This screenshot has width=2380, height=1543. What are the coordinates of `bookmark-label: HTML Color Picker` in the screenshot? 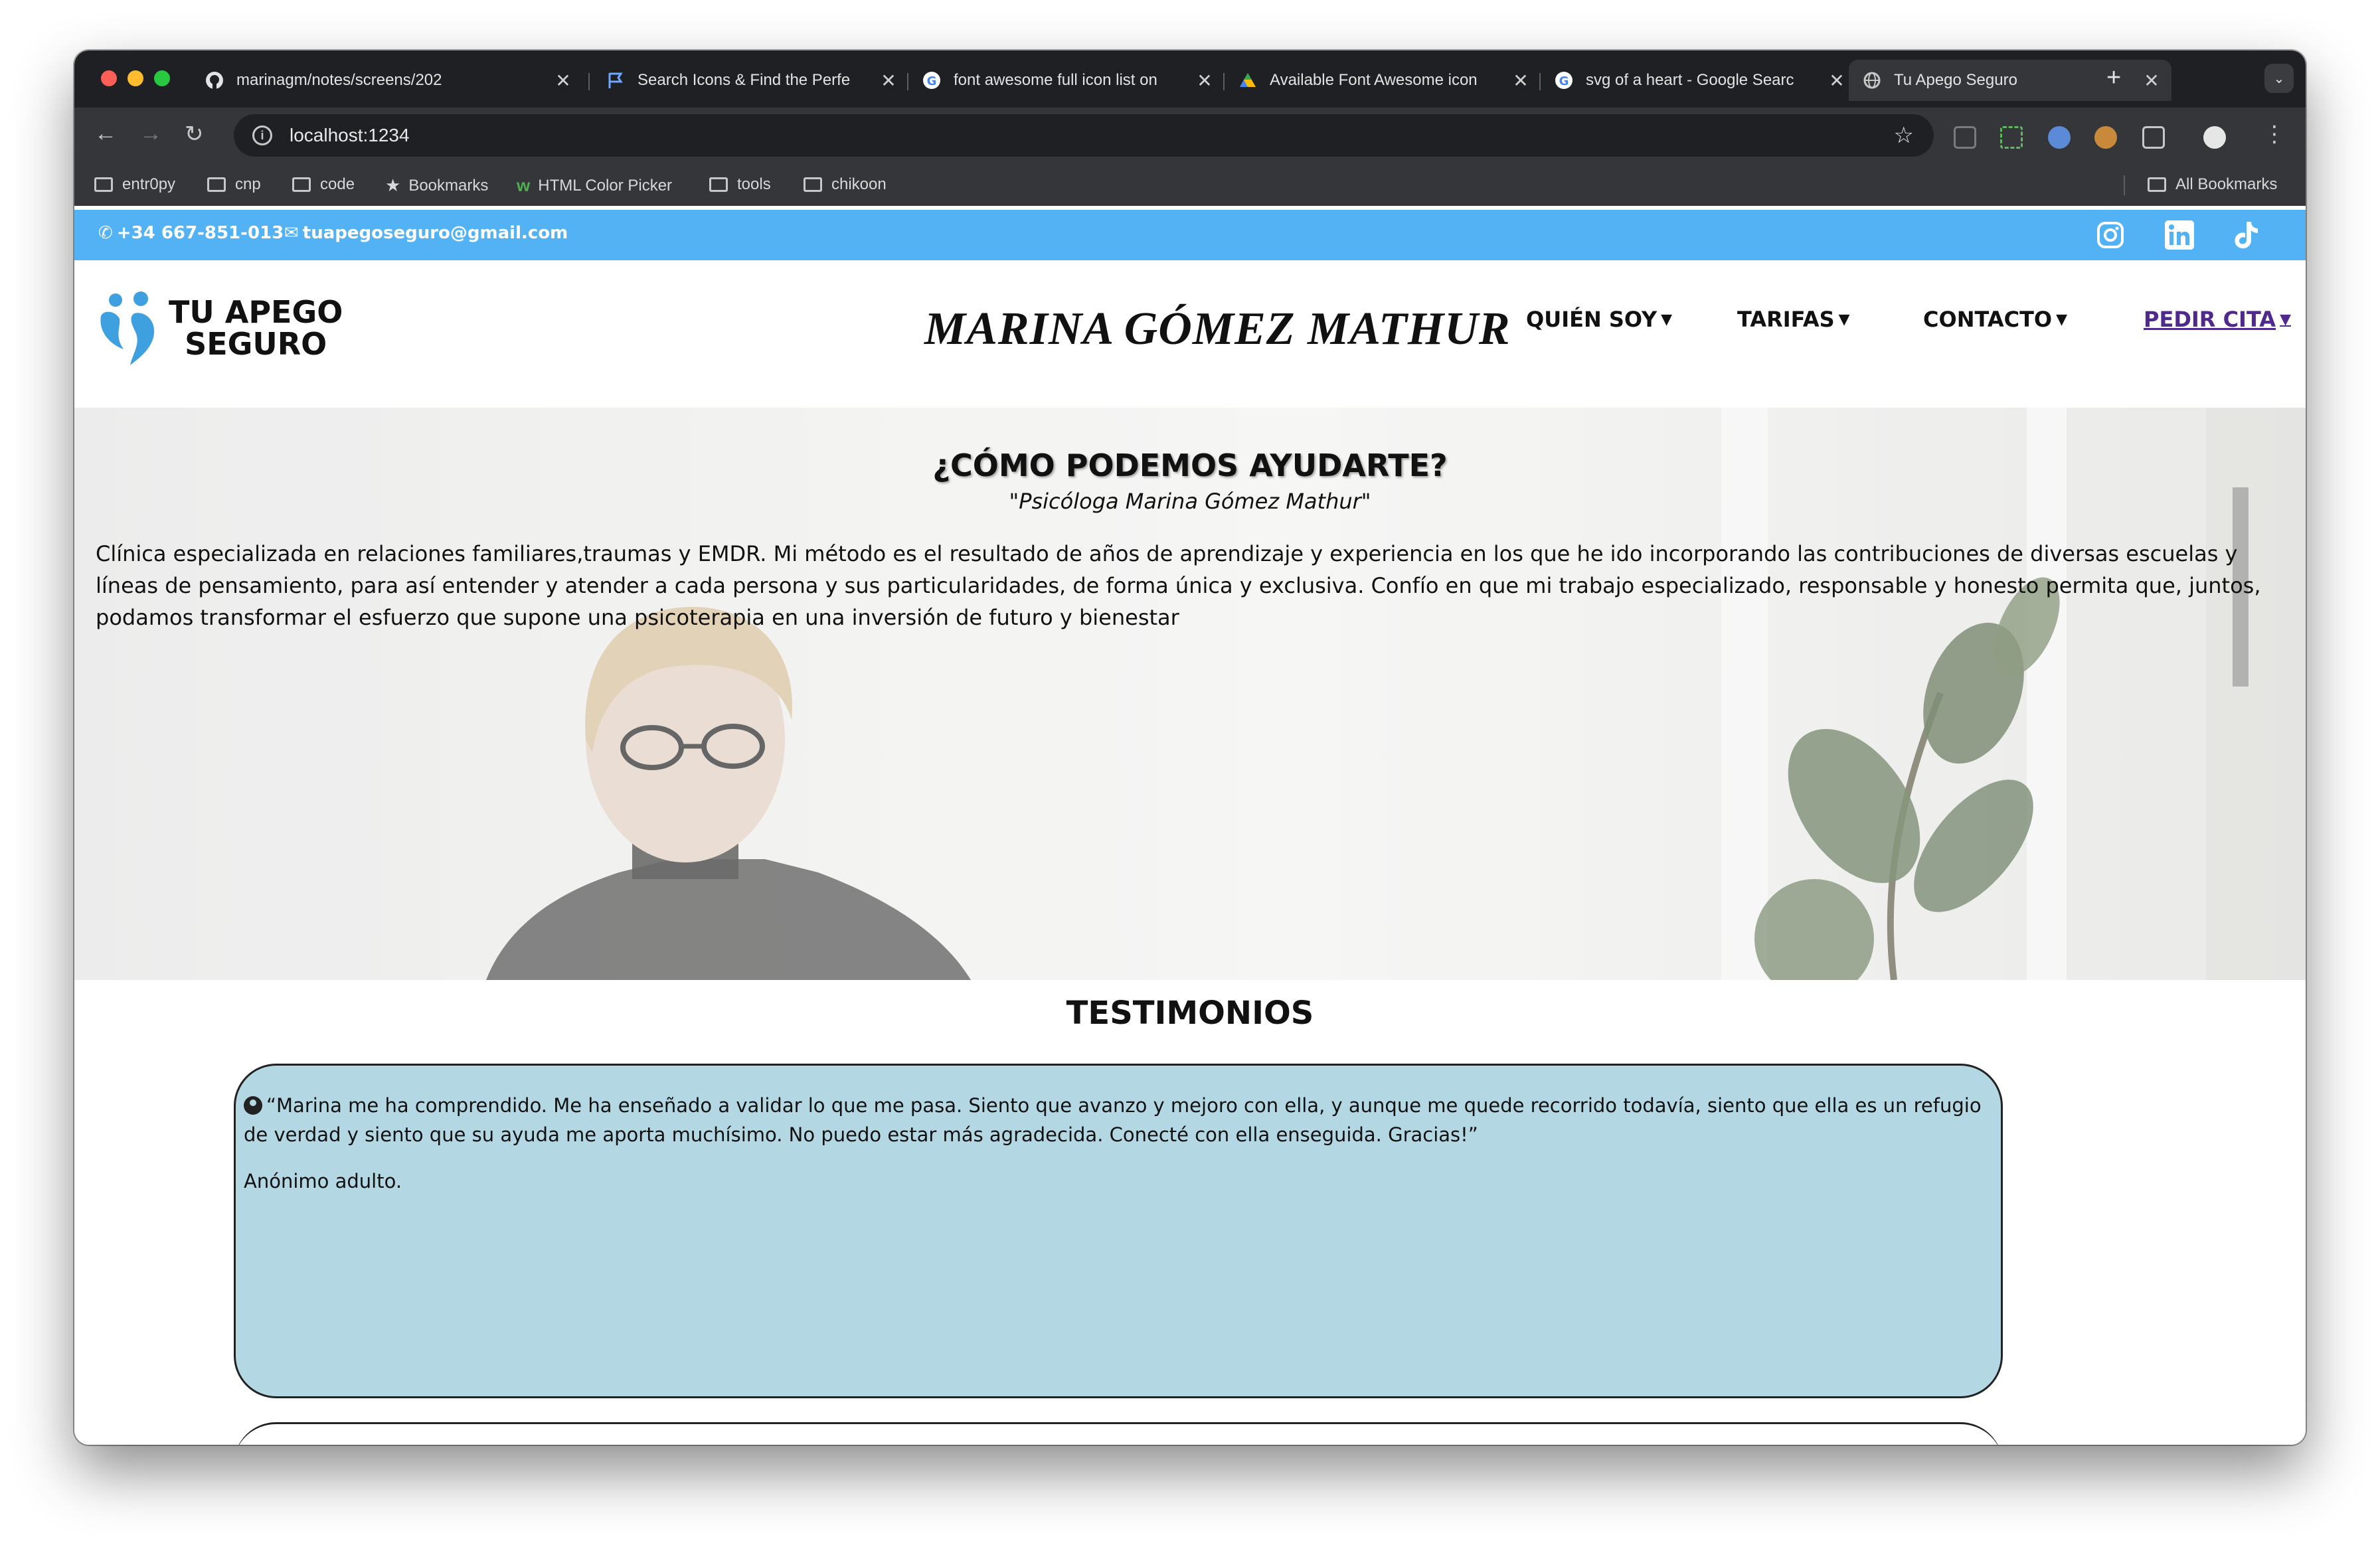 It's located at (605, 185).